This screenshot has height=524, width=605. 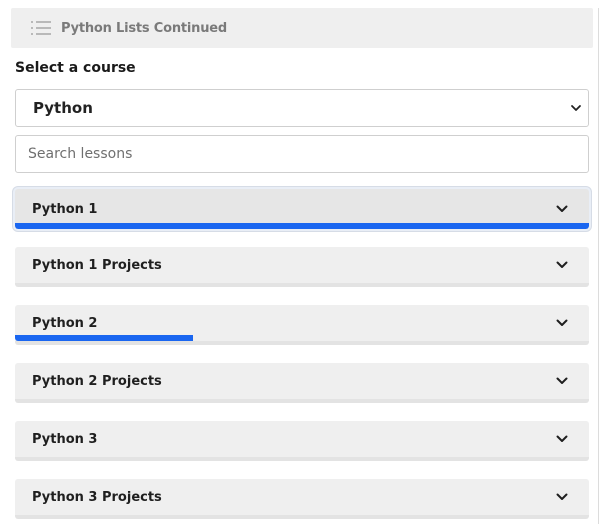 What do you see at coordinates (97, 381) in the screenshot?
I see `section-label: Python 2 Projects` at bounding box center [97, 381].